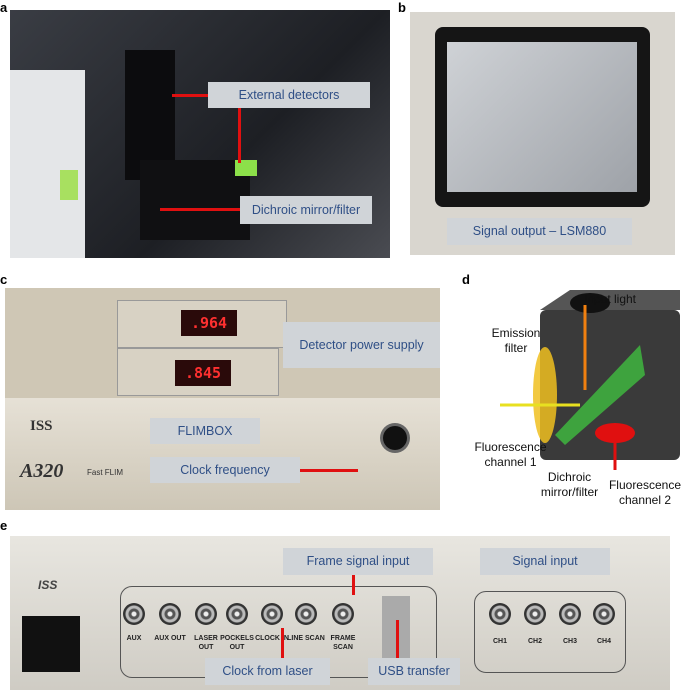 The width and height of the screenshot is (685, 695). Describe the element at coordinates (205, 431) in the screenshot. I see `label-flimbox: FLIMBOX` at that location.